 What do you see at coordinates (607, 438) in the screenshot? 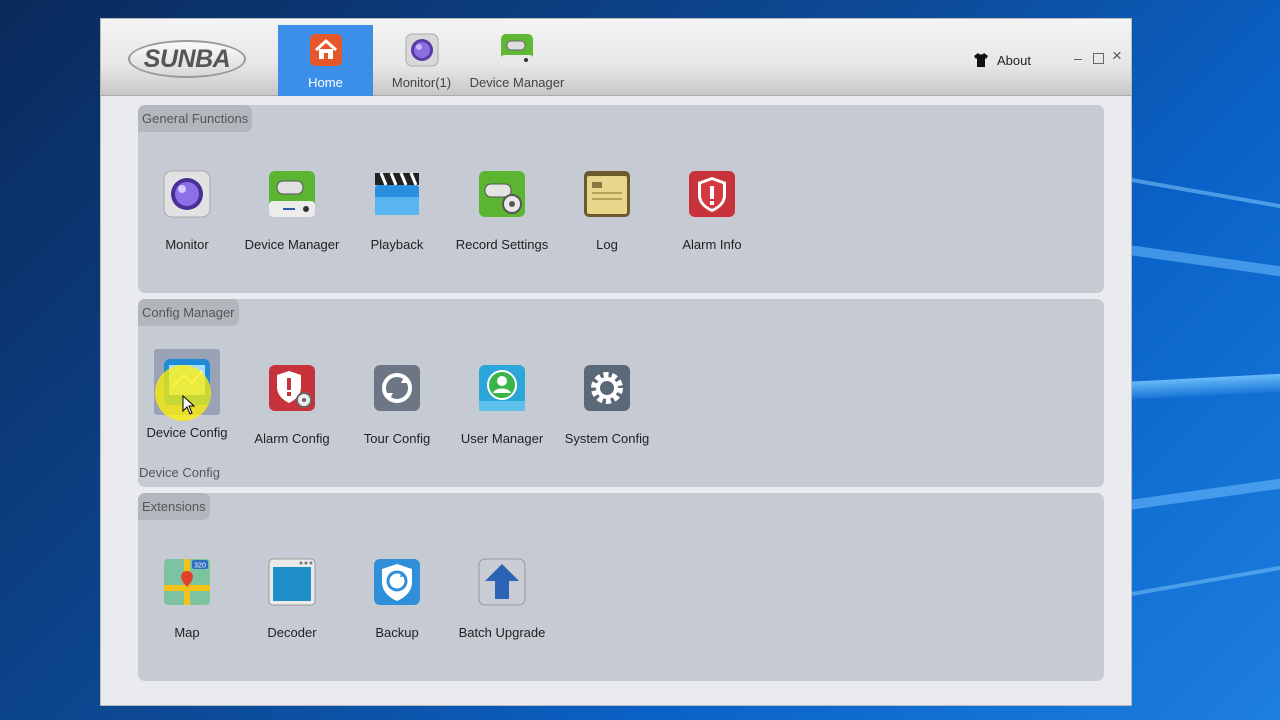
I see `item-label: System Config` at bounding box center [607, 438].